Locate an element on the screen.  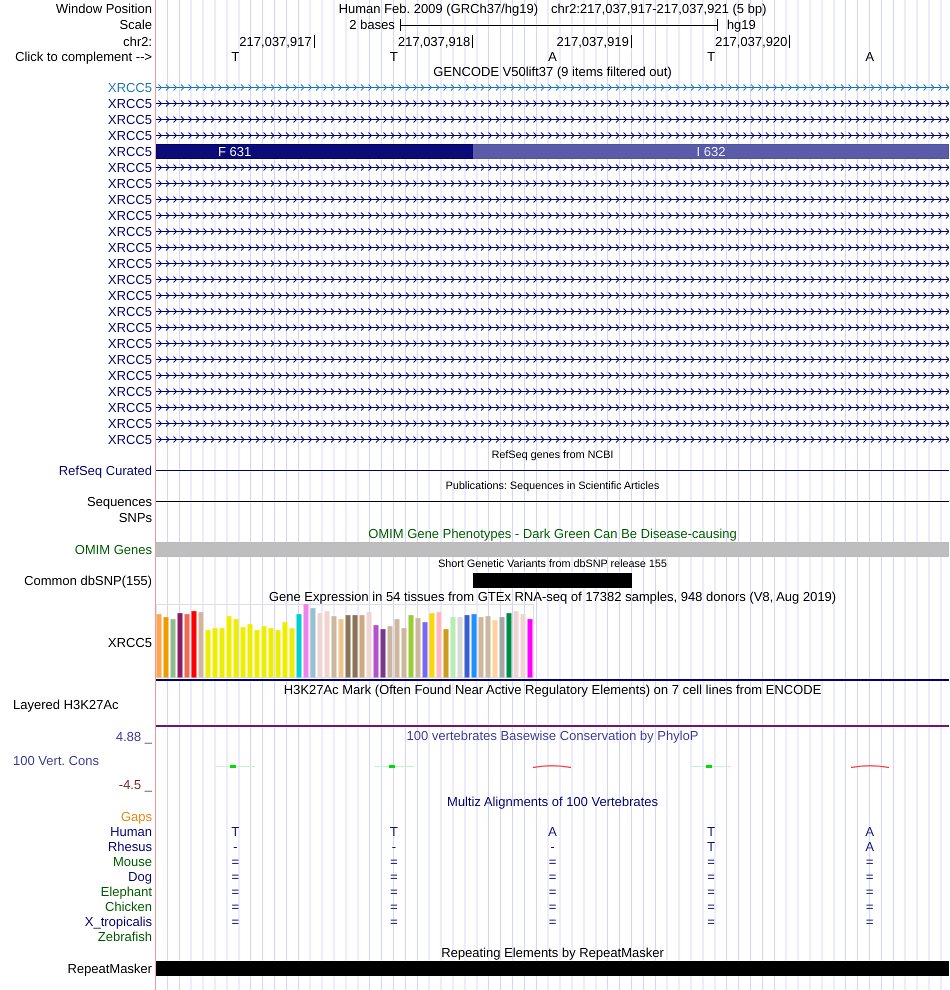
variant-bar is located at coordinates (552, 580).